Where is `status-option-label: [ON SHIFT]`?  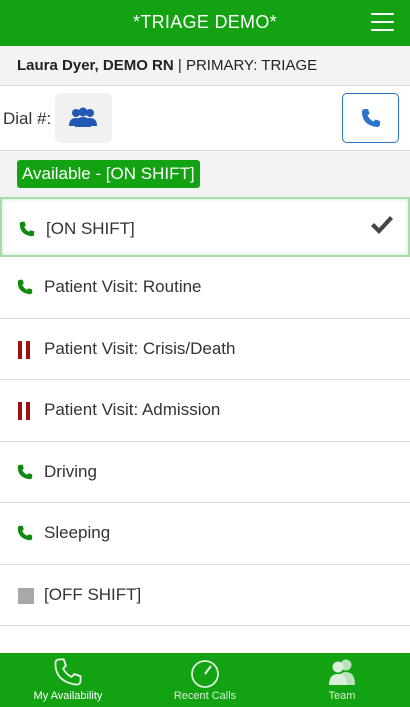
status-option-label: [ON SHIFT] is located at coordinates (90, 228).